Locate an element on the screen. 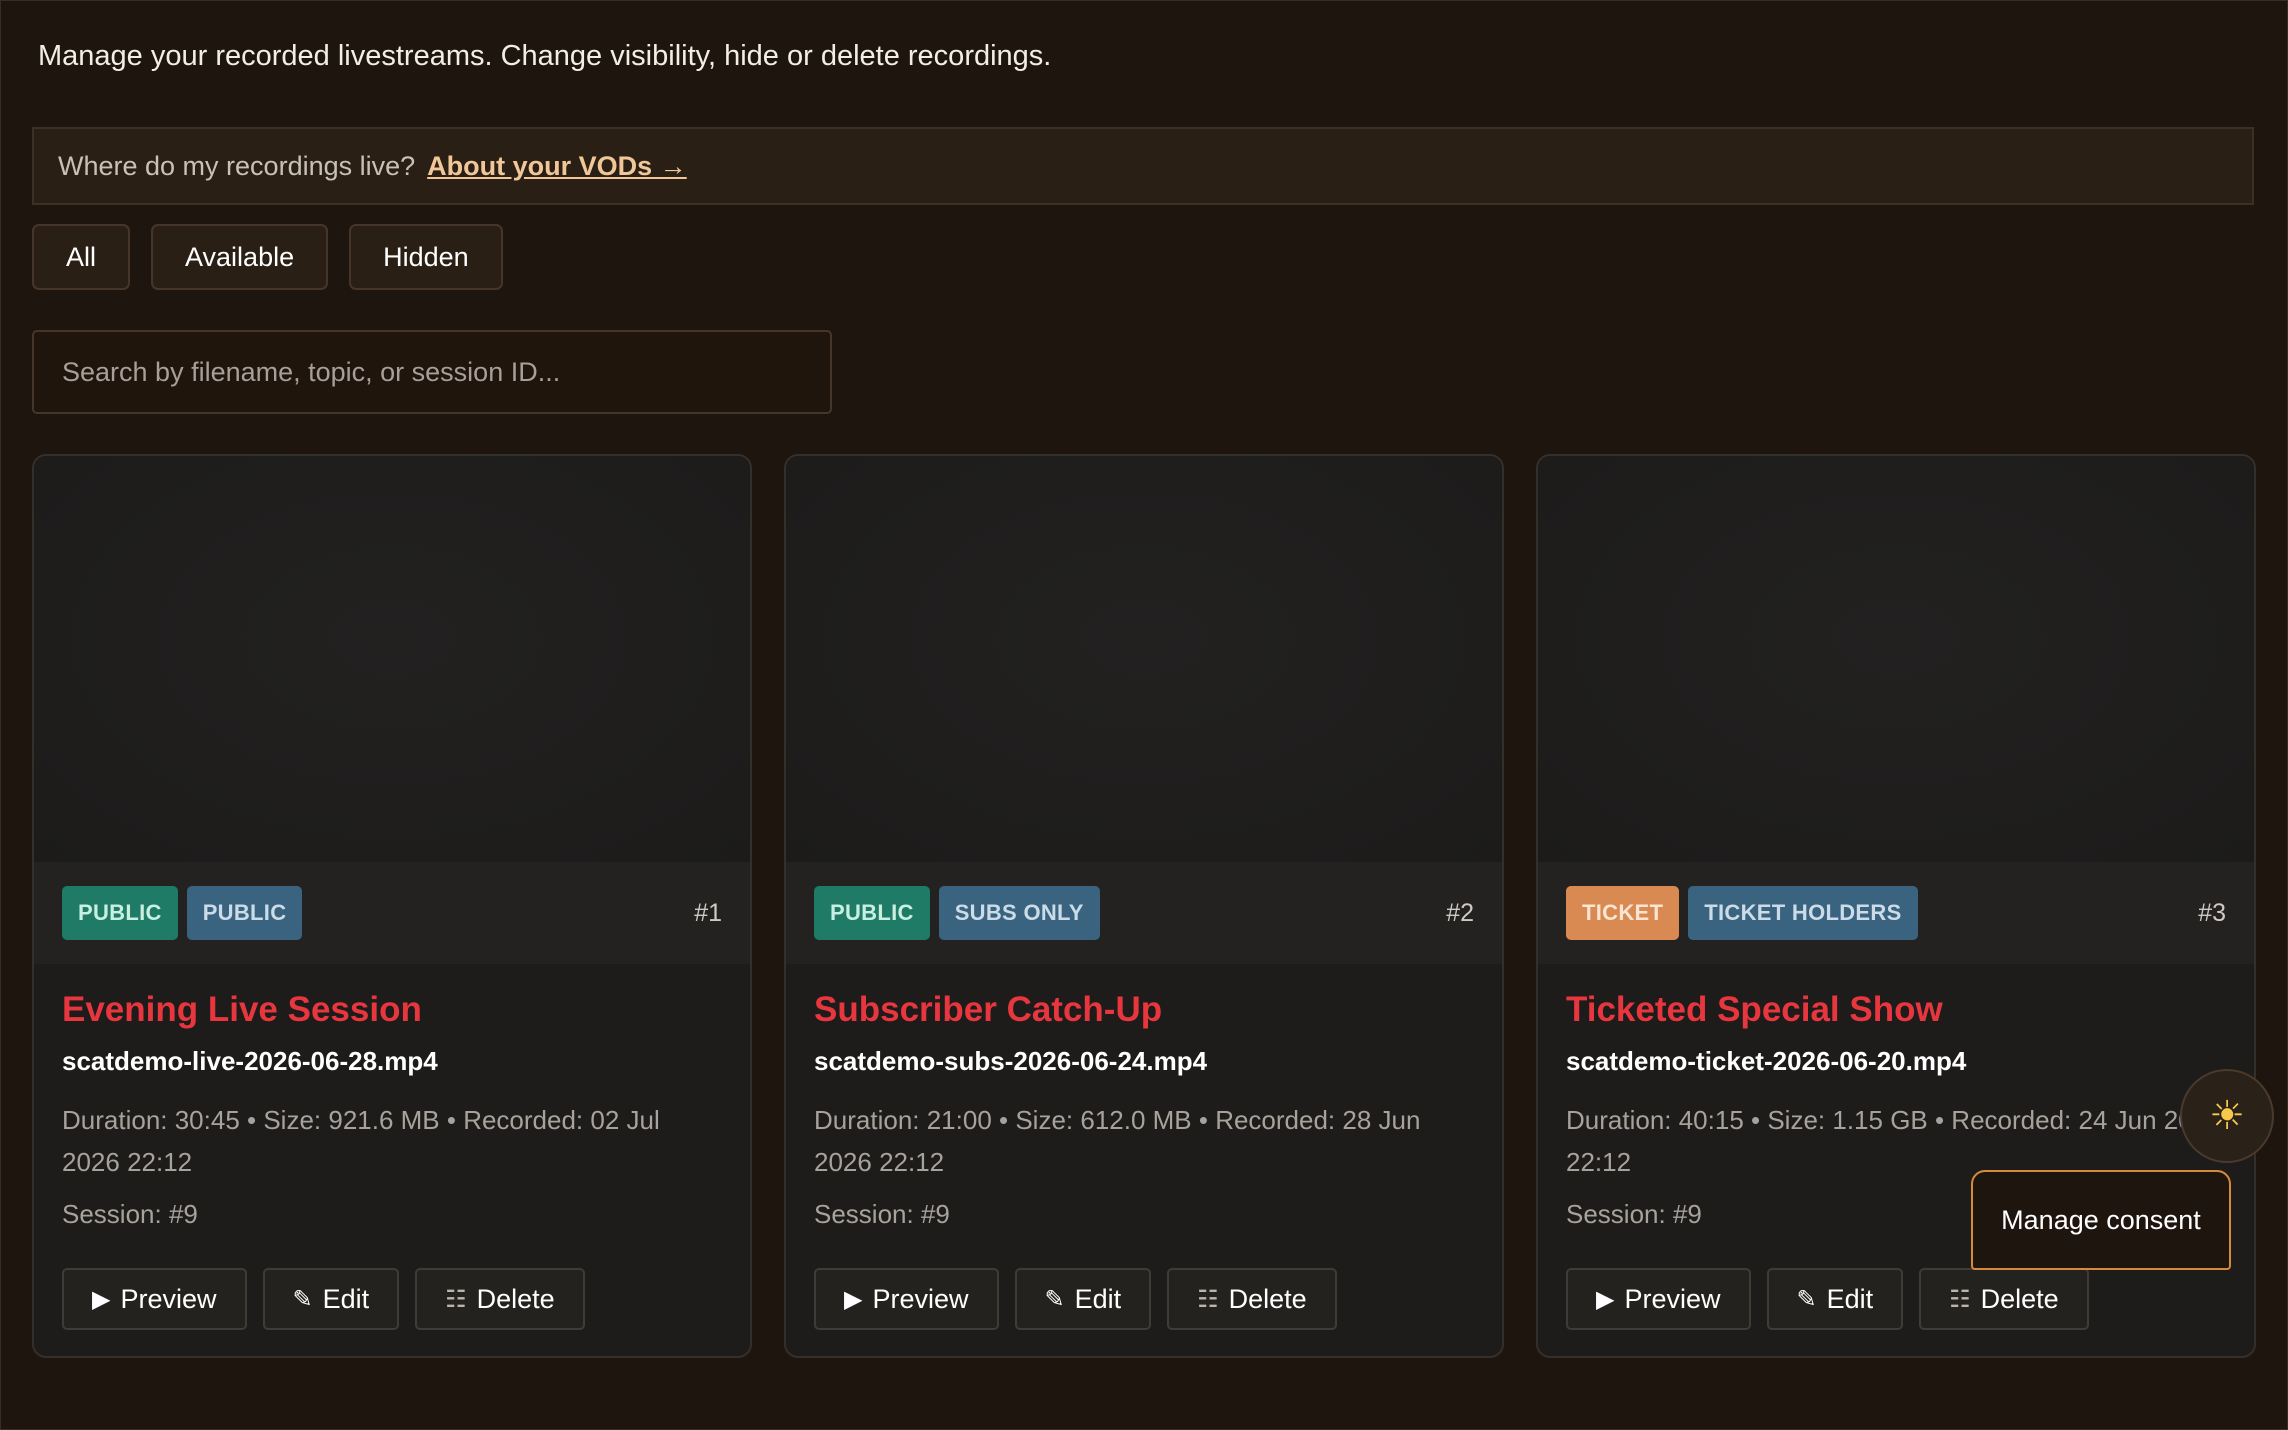  recording-filename: scatdemo-subs-2026-06-24.mp4 is located at coordinates (1011, 1061).